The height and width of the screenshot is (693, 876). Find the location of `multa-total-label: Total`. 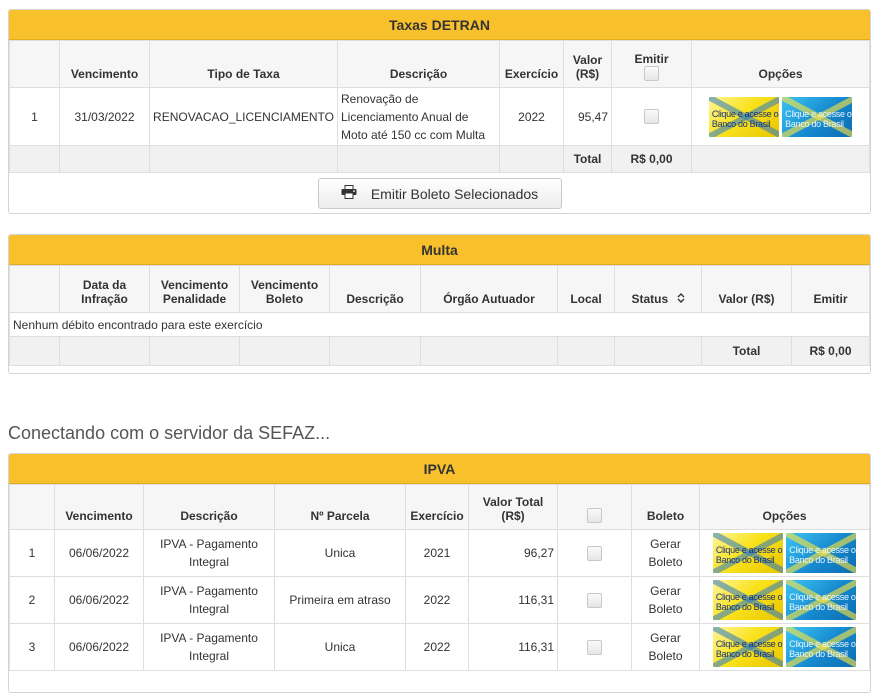

multa-total-label: Total is located at coordinates (746, 351).